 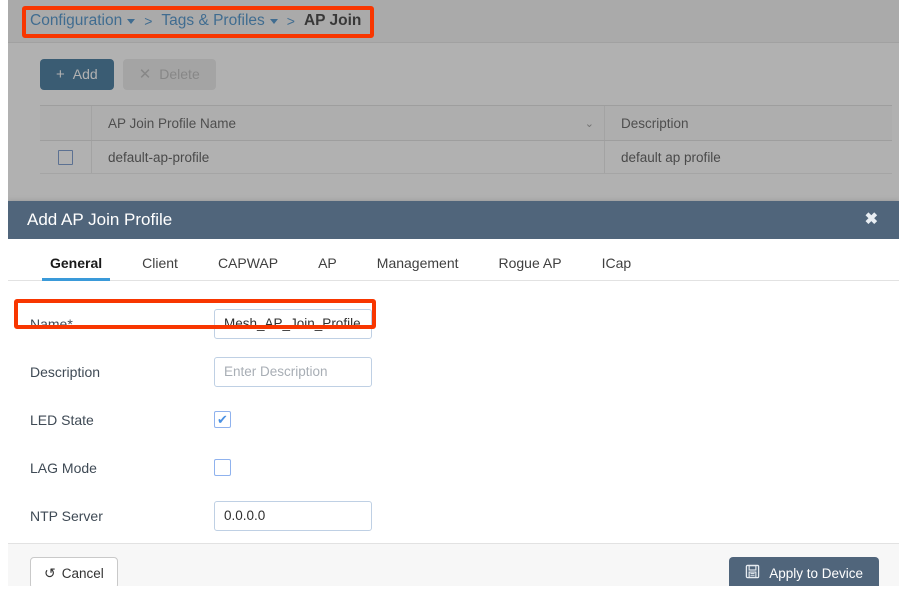 What do you see at coordinates (82, 573) in the screenshot?
I see `cancel-button-label: Cancel` at bounding box center [82, 573].